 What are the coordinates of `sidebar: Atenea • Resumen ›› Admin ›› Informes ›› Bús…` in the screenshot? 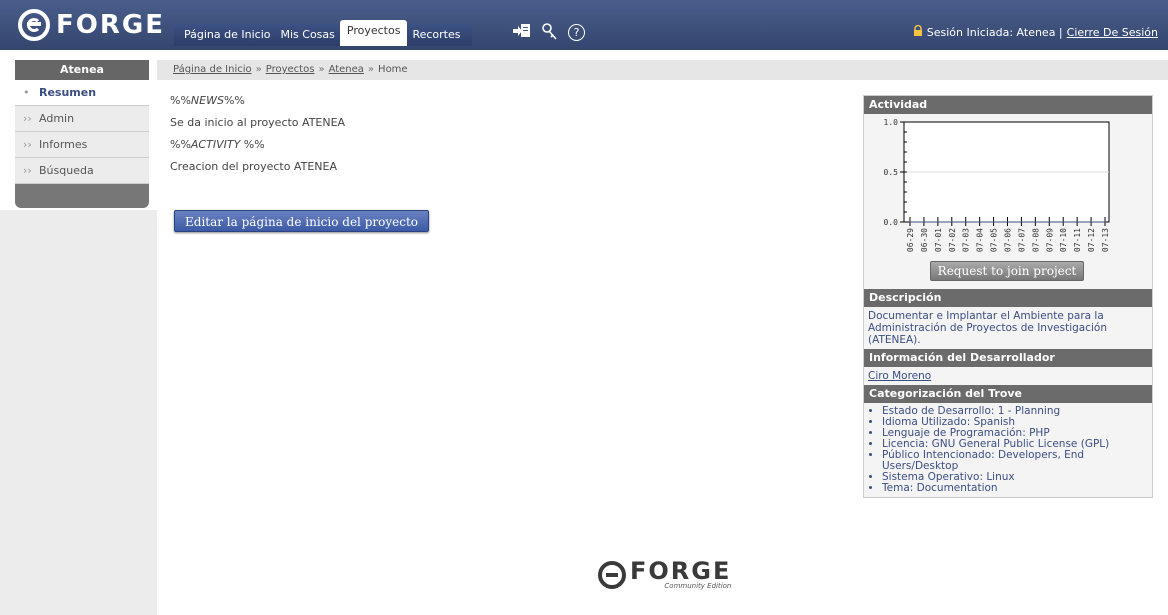 It's located at (82, 134).